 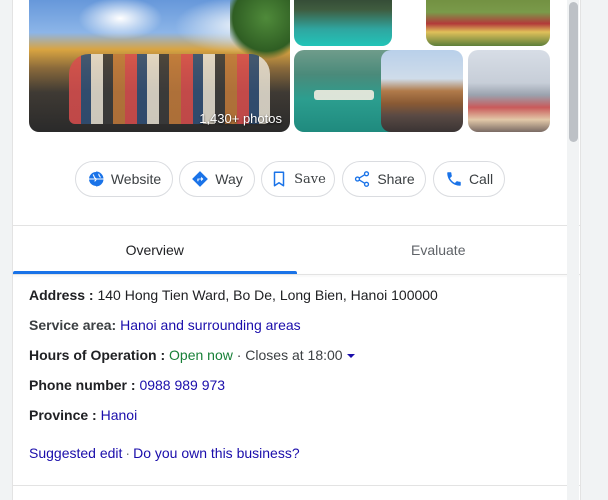 What do you see at coordinates (61, 295) in the screenshot?
I see `address-label: Address :` at bounding box center [61, 295].